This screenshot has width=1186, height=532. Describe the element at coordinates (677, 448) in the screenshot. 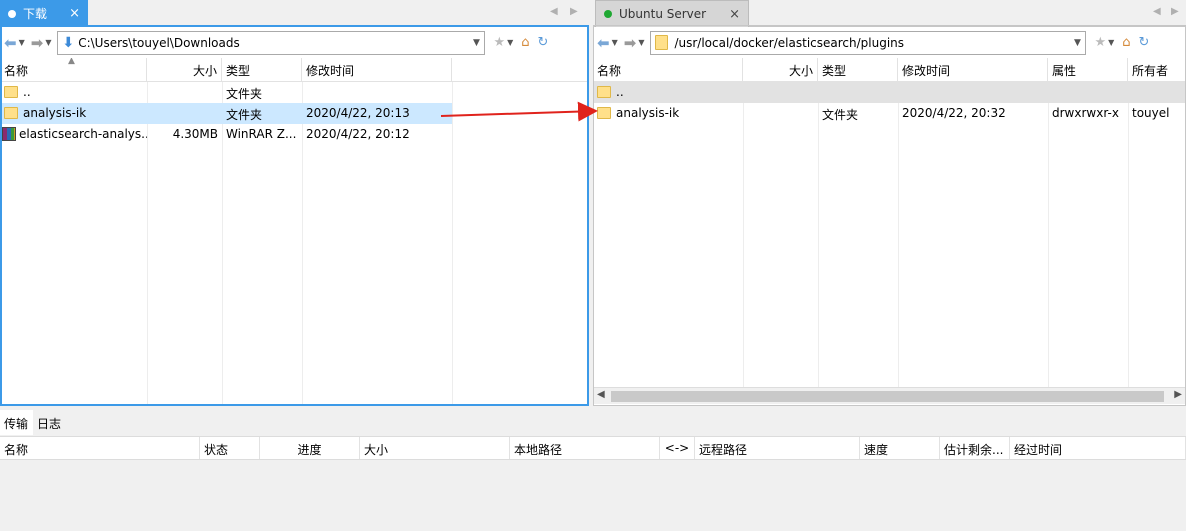

I see `column-header-direction: <->` at that location.